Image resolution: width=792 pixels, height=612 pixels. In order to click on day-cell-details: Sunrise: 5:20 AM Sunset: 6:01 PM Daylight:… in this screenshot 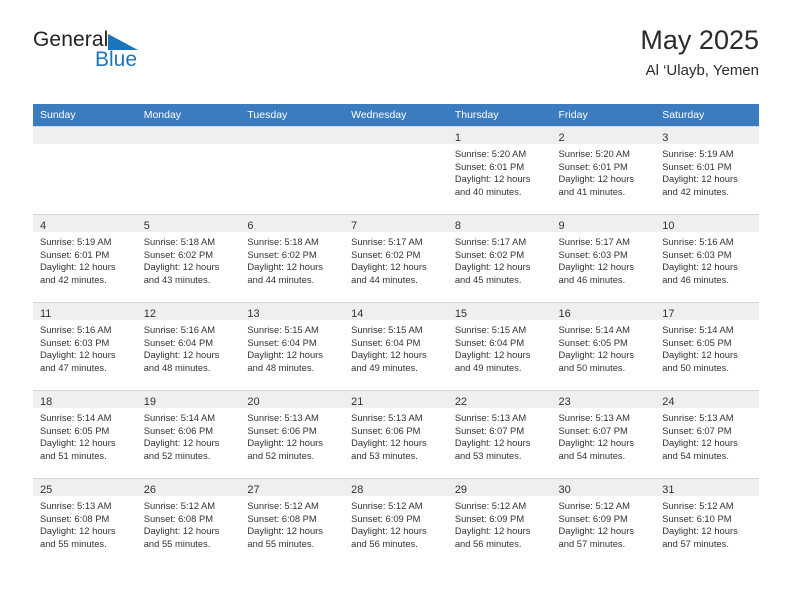, I will do `click(604, 171)`.